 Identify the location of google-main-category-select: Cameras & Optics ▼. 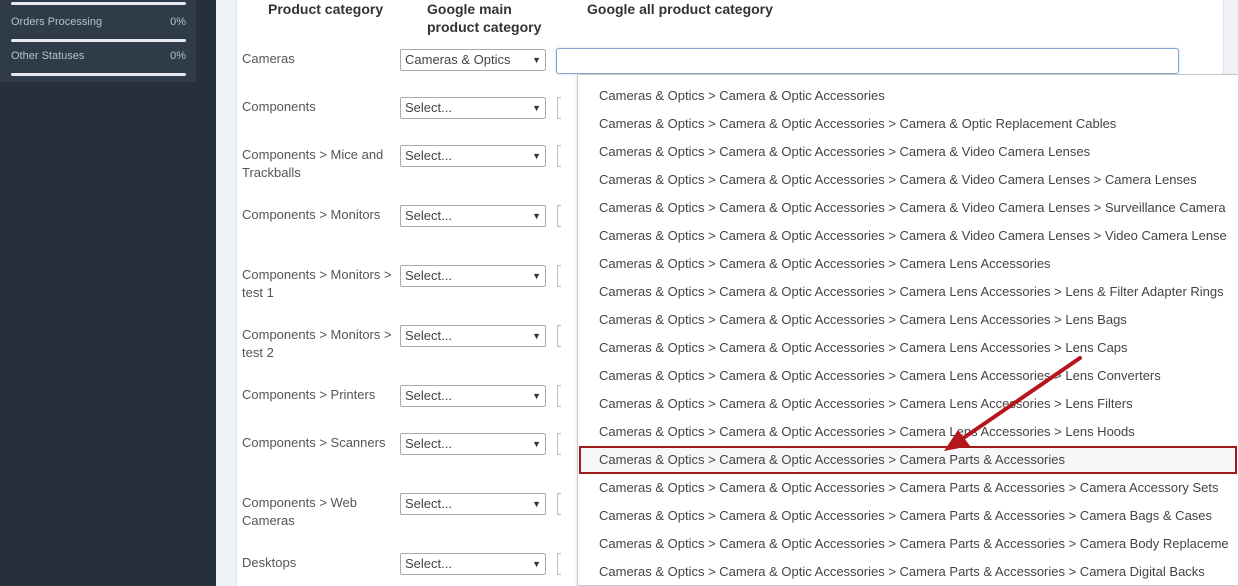
(473, 60).